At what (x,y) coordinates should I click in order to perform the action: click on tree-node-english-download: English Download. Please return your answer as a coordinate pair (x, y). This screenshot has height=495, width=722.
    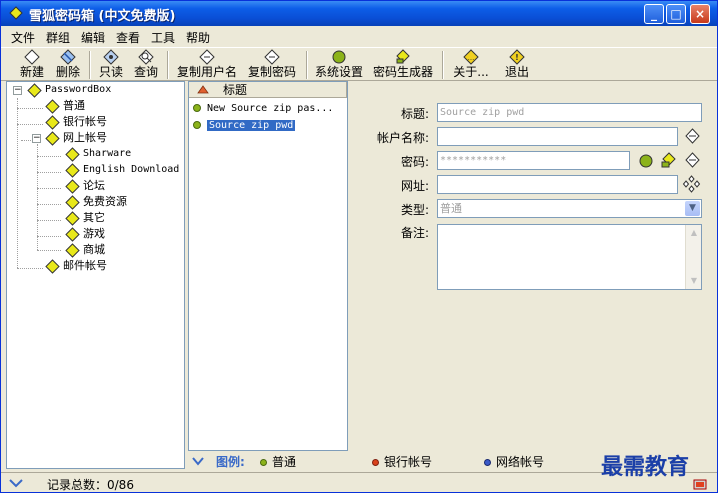
    Looking at the image, I should click on (122, 170).